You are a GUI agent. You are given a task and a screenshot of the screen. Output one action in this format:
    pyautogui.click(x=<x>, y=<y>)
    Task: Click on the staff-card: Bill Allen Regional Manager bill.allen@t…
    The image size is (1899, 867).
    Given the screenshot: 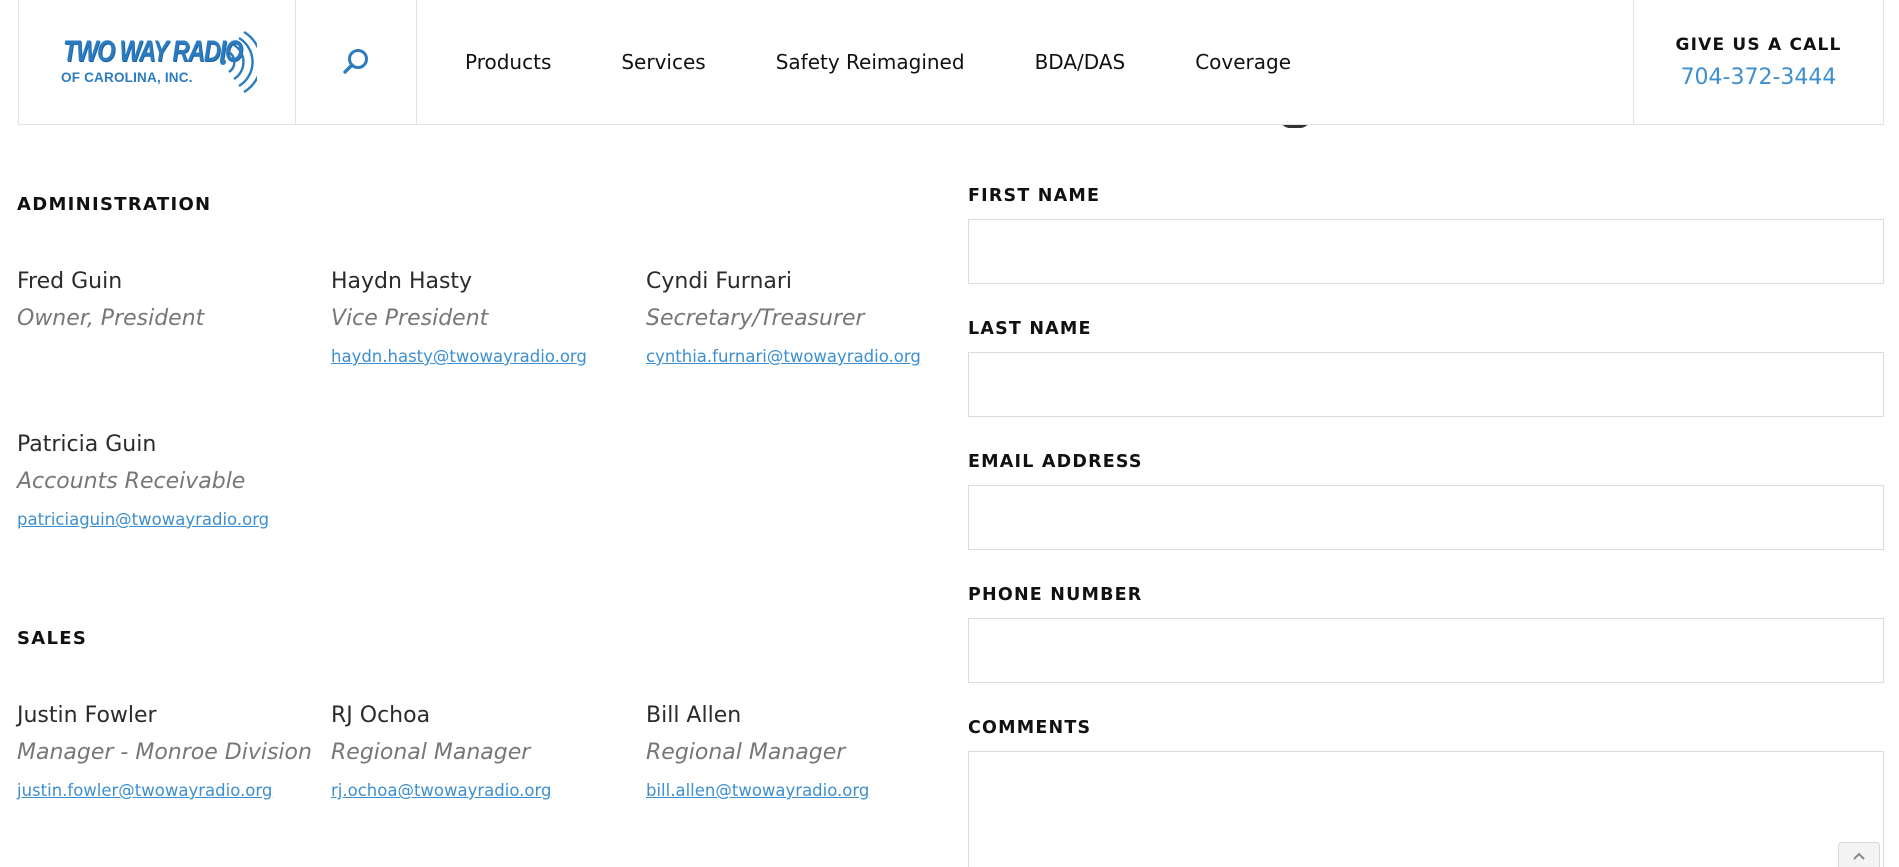 What is the action you would take?
    pyautogui.click(x=796, y=751)
    